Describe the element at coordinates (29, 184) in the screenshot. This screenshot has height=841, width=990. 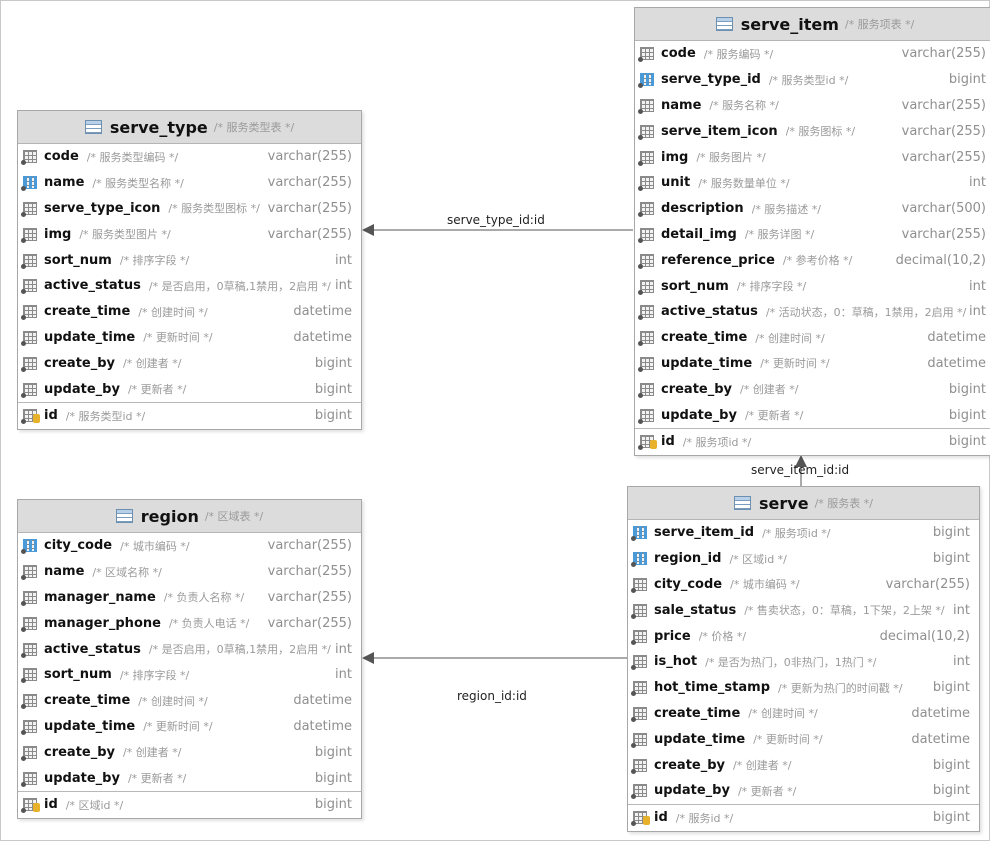
I see `foreign-key-column-icon` at that location.